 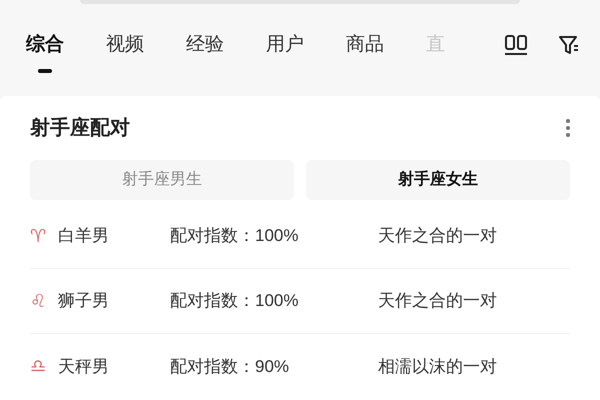 What do you see at coordinates (84, 301) in the screenshot?
I see `sign-name: 狮子男` at bounding box center [84, 301].